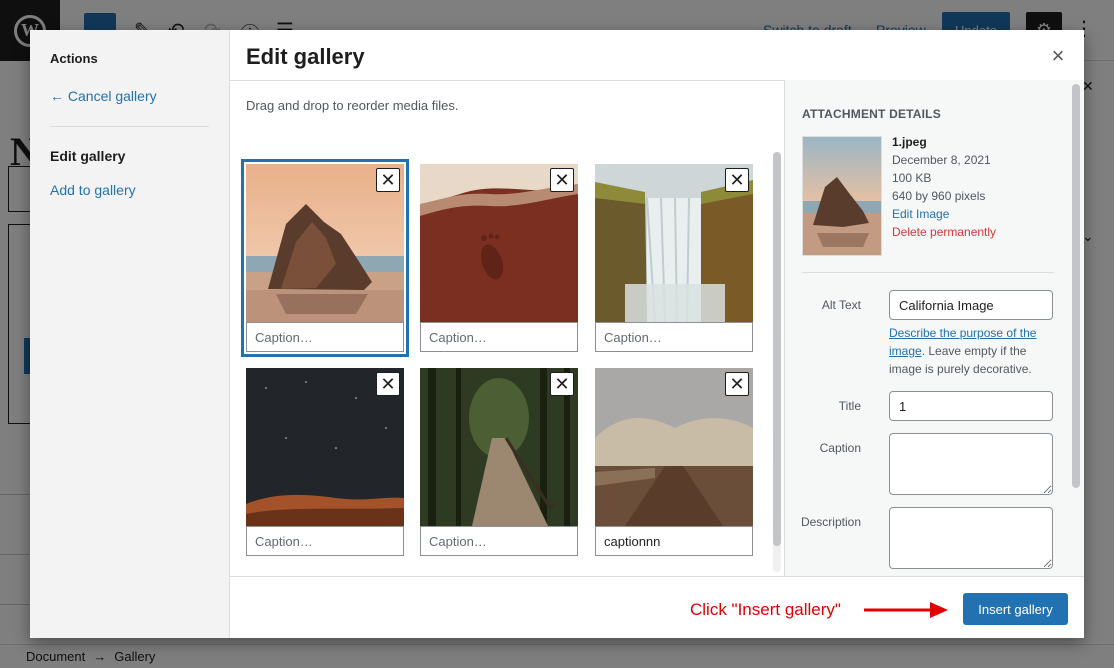 This screenshot has width=1114, height=668. Describe the element at coordinates (971, 464) in the screenshot. I see `caption-field` at that location.